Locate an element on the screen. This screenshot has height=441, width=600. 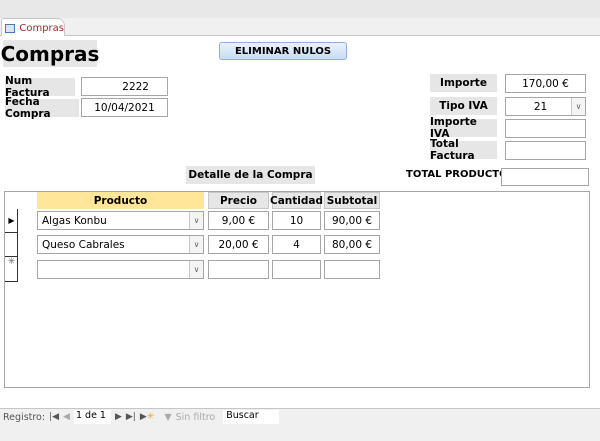
subtotal-field: 90,00 € is located at coordinates (352, 220).